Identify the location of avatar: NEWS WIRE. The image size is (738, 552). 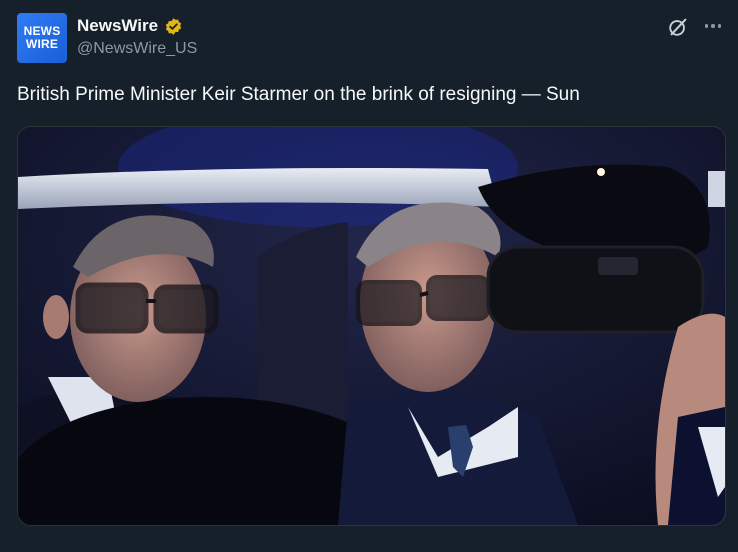
(42, 38).